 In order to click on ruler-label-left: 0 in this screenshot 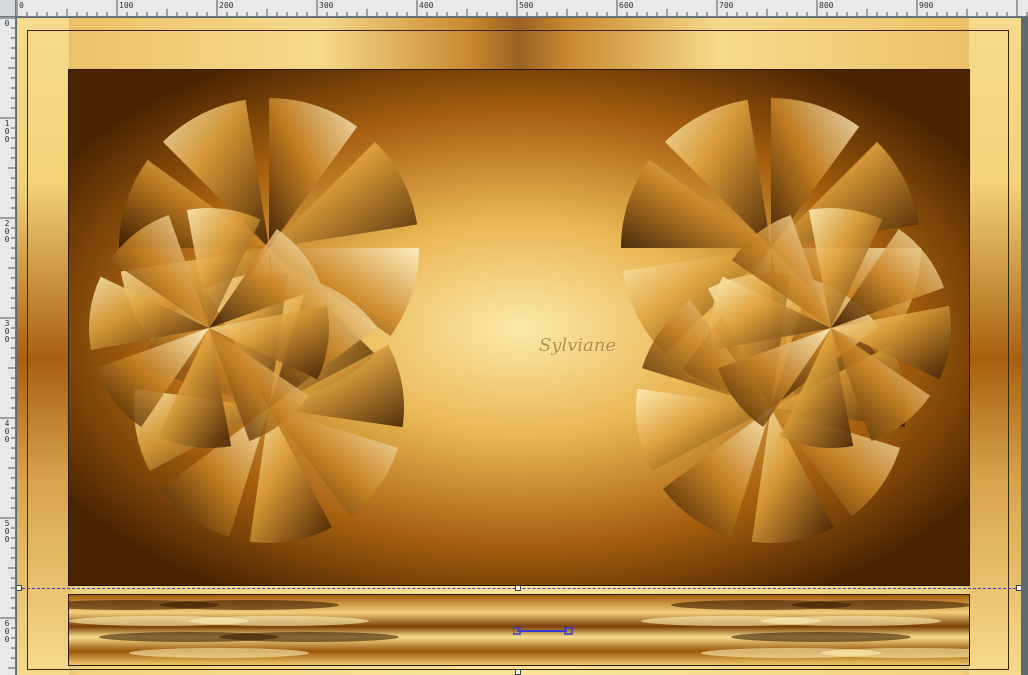, I will do `click(7, 23)`.